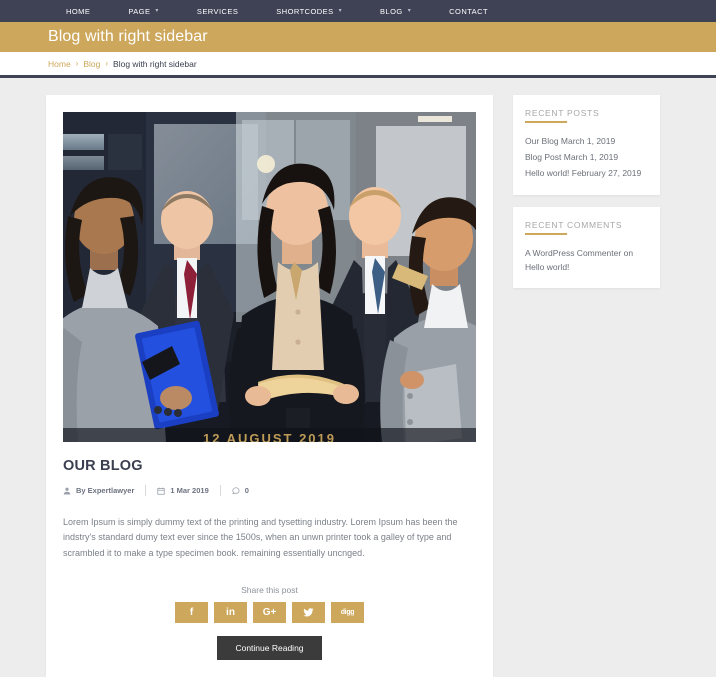 The height and width of the screenshot is (677, 716). I want to click on google-plus-icon: G+, so click(269, 612).